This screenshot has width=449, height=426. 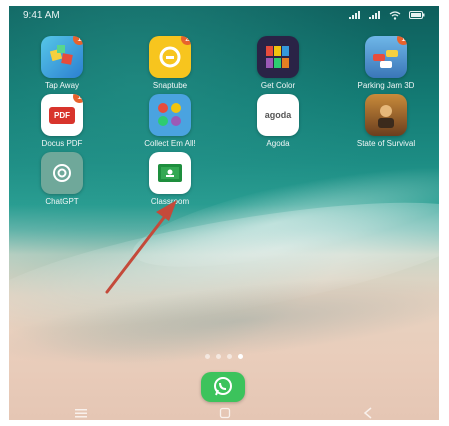 I want to click on app-state-of-survival: State of Survival, so click(x=386, y=121).